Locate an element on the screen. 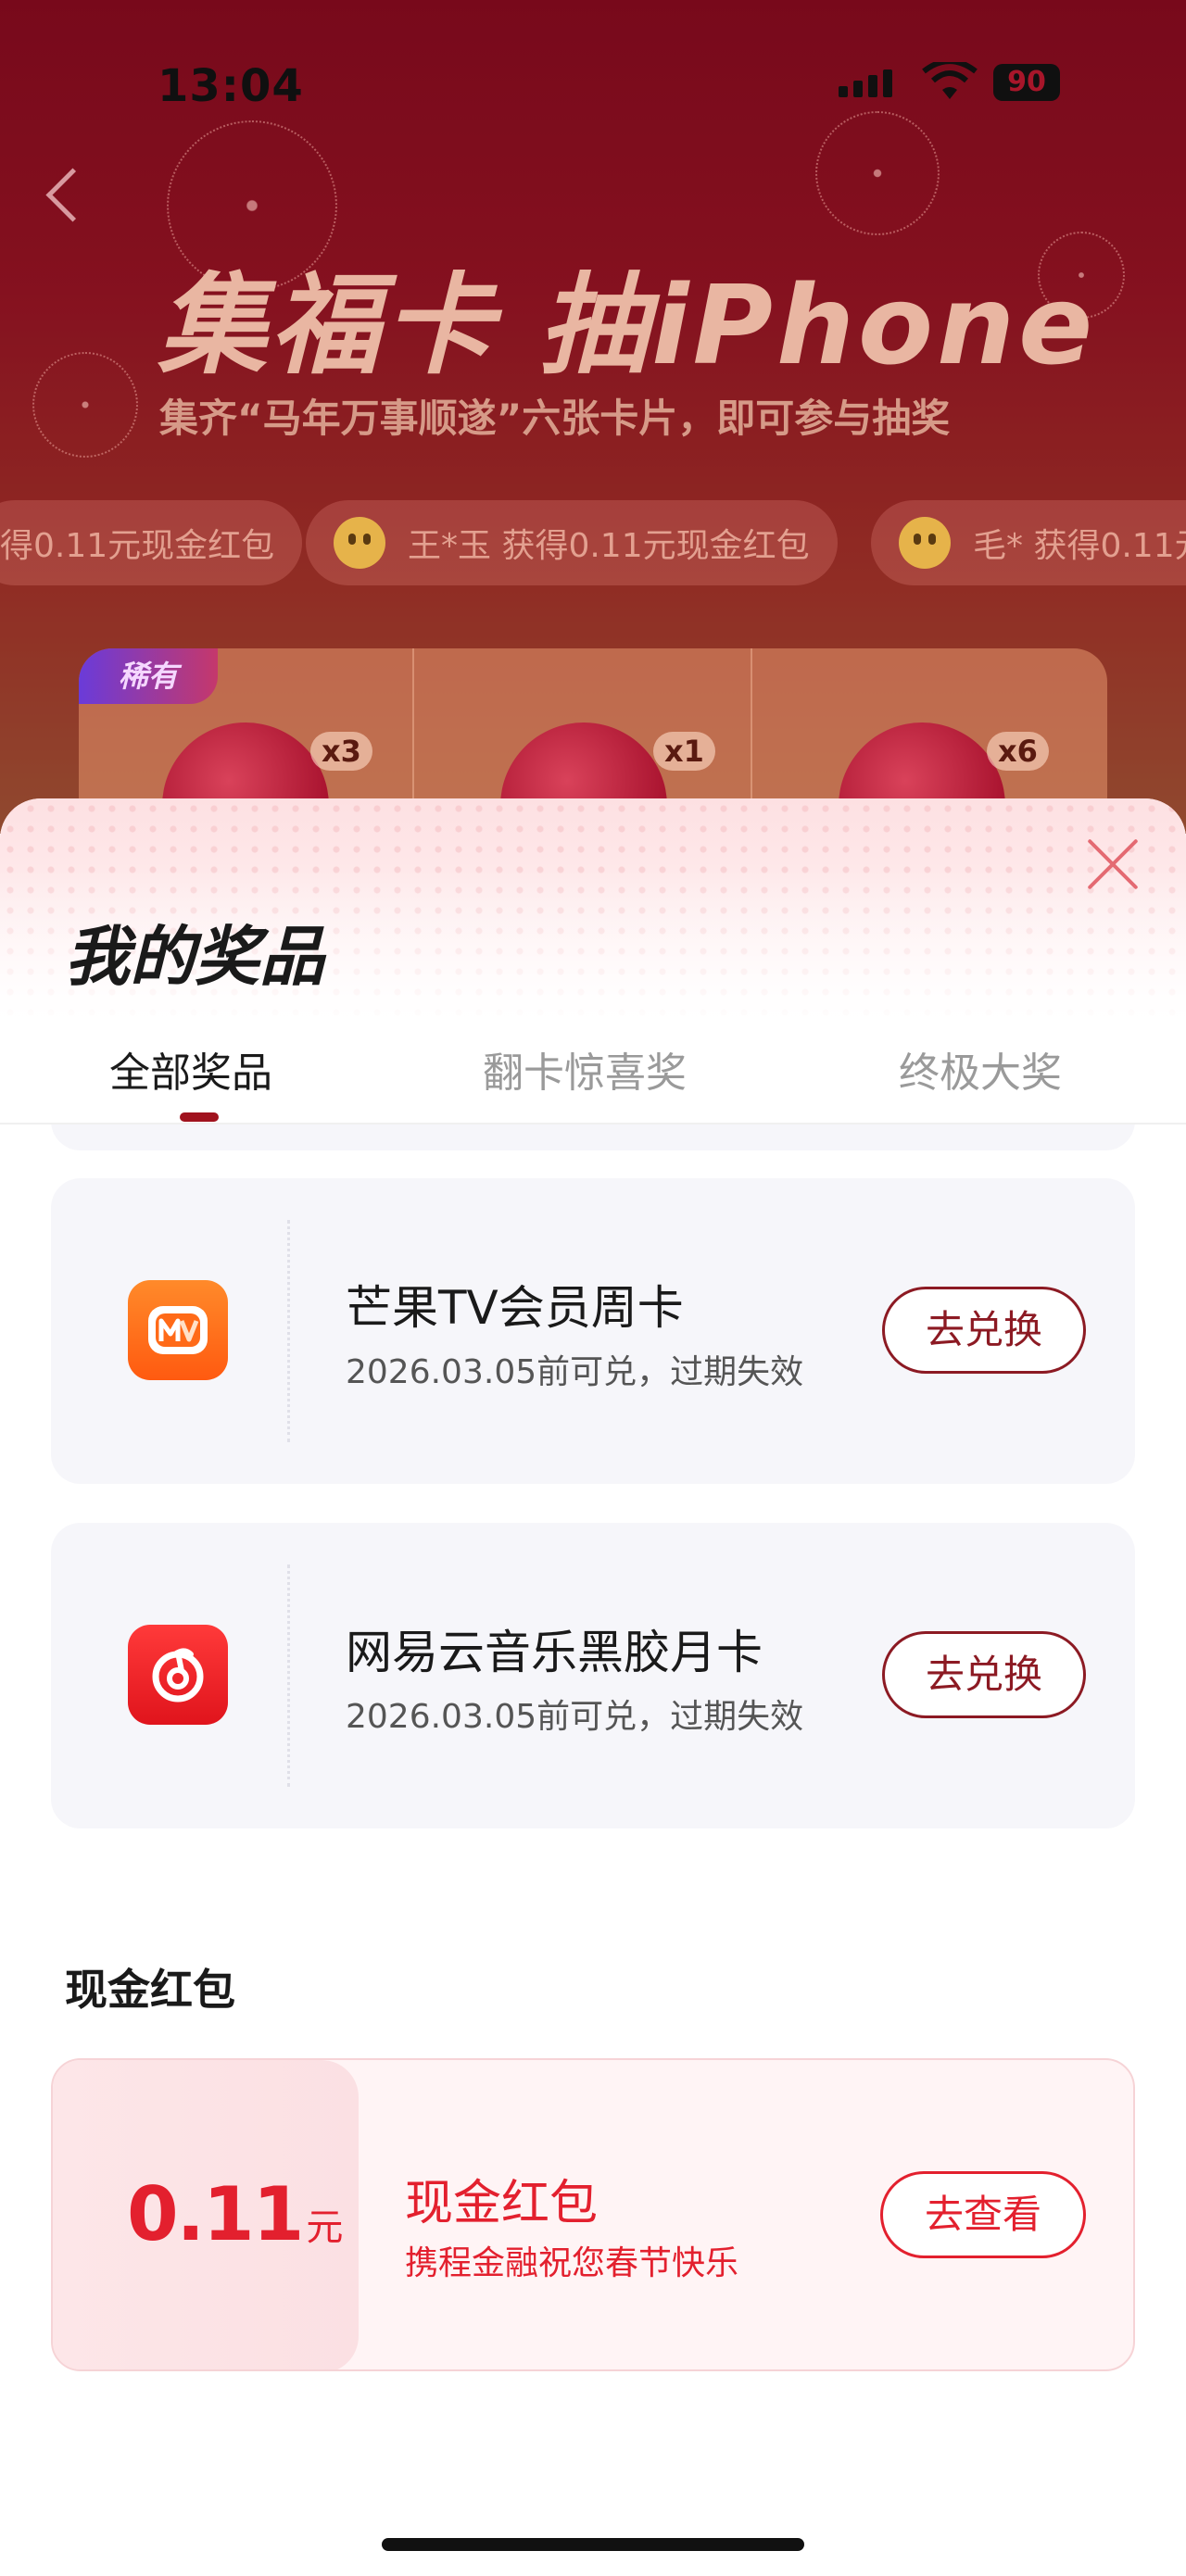  prize-card: 网易云音乐黑胶月卡 2026.03.05前可兑，过期失效 去兑换 is located at coordinates (593, 1675).